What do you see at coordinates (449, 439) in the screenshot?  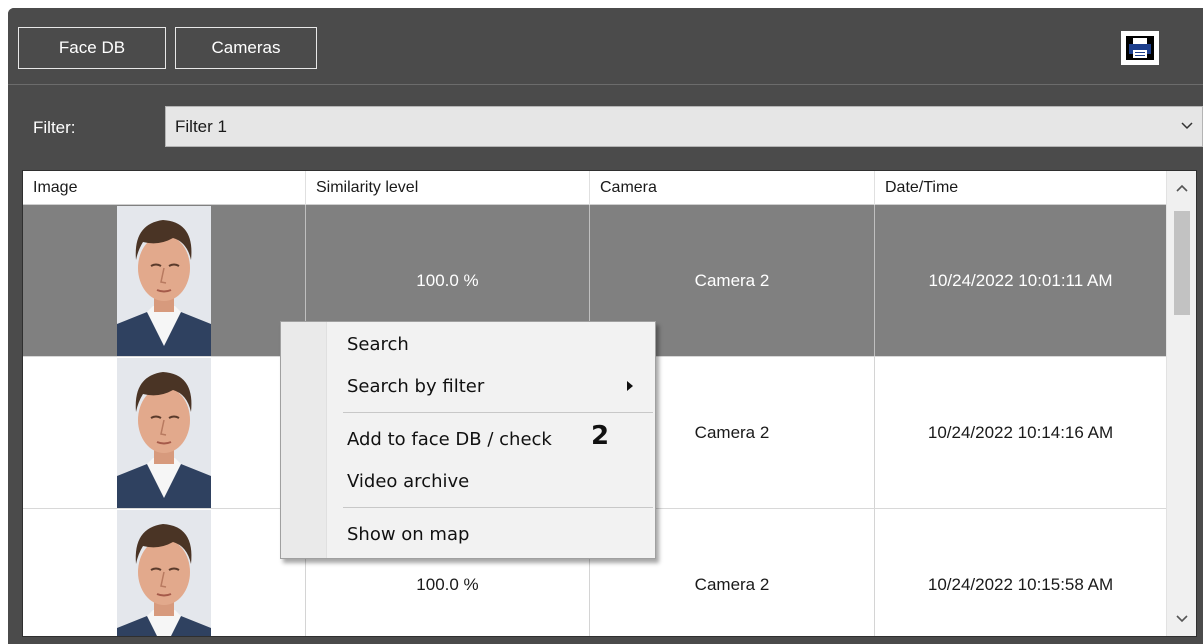 I see `menu-item-label: Add to face DB / check` at bounding box center [449, 439].